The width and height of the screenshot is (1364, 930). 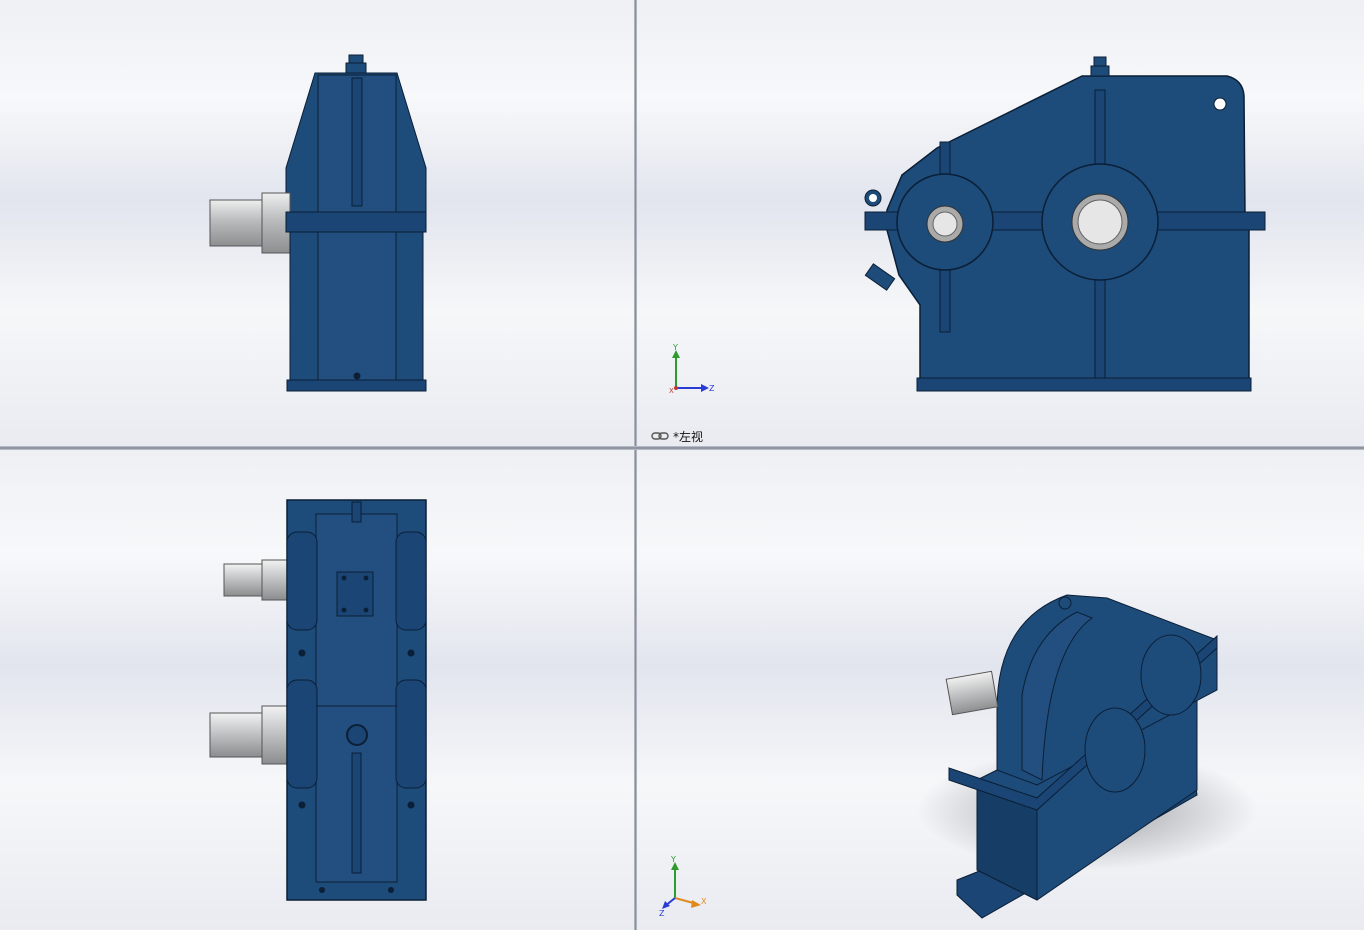 What do you see at coordinates (635, 465) in the screenshot?
I see `viewport-splitter-vertical` at bounding box center [635, 465].